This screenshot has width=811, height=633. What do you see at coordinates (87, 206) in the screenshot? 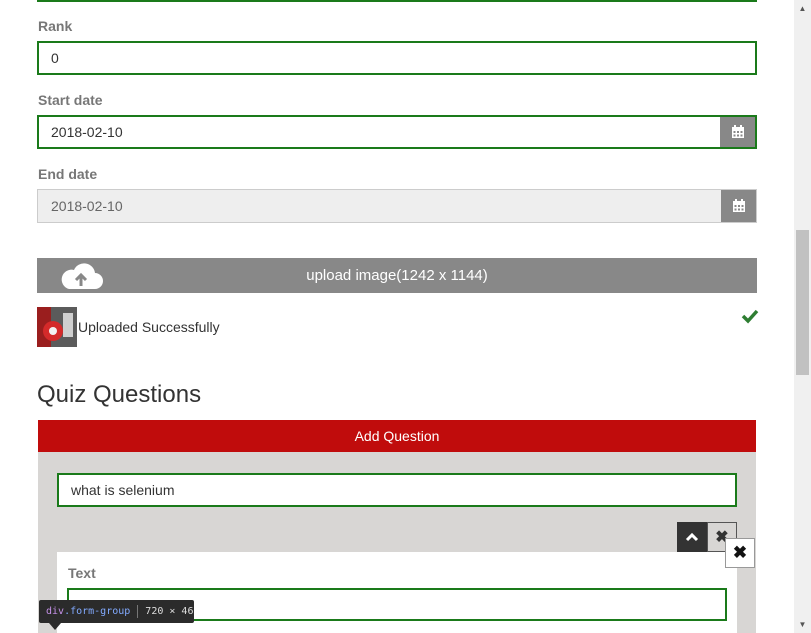
I see `end-date-value: 2018-02-10` at bounding box center [87, 206].